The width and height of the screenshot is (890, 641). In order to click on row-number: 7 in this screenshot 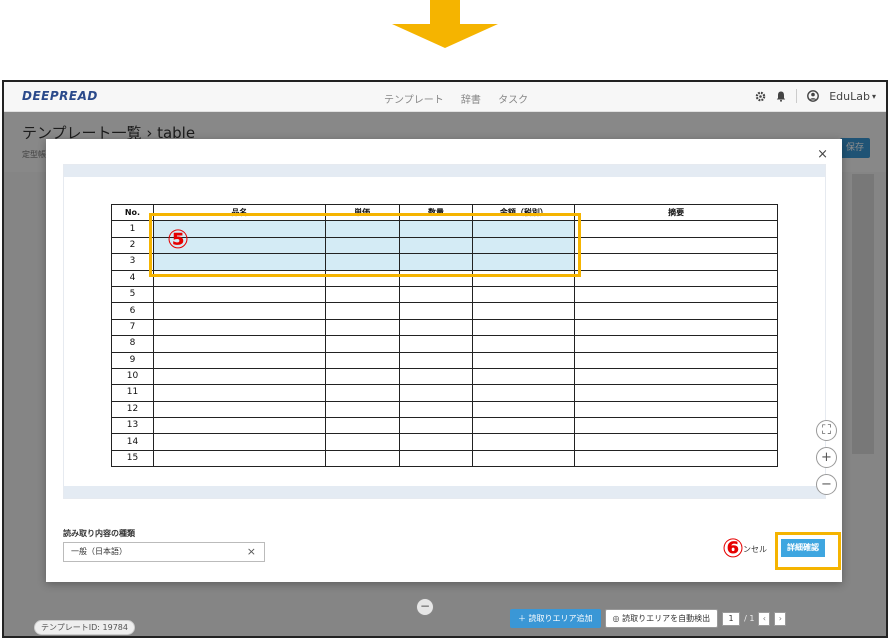, I will do `click(132, 327)`.